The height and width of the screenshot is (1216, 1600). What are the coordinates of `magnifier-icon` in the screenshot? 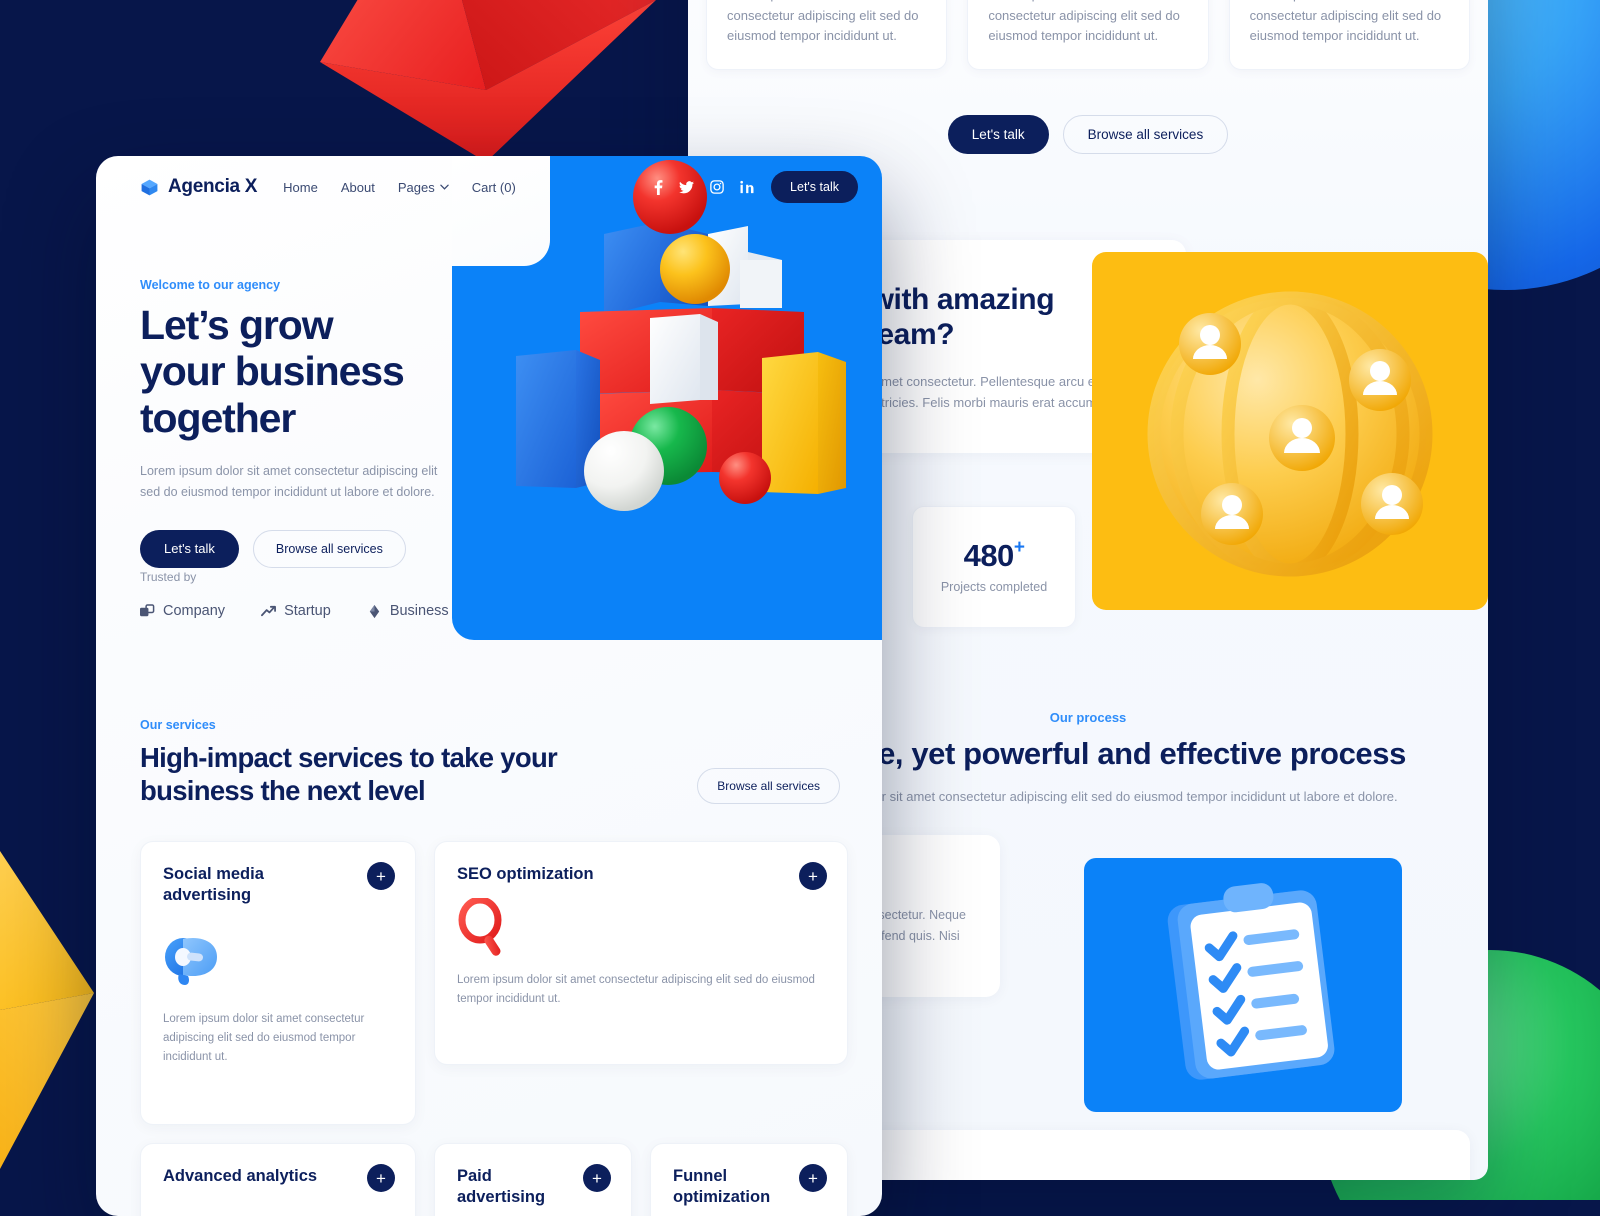 It's located at (641, 926).